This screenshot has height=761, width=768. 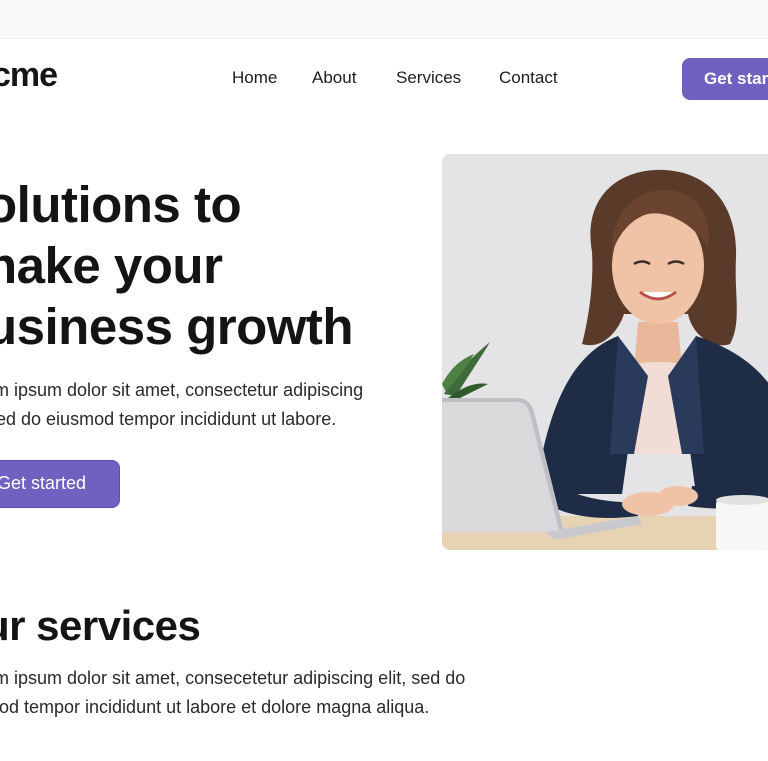 What do you see at coordinates (121, 204) in the screenshot?
I see `hero-title-line: olutions to` at bounding box center [121, 204].